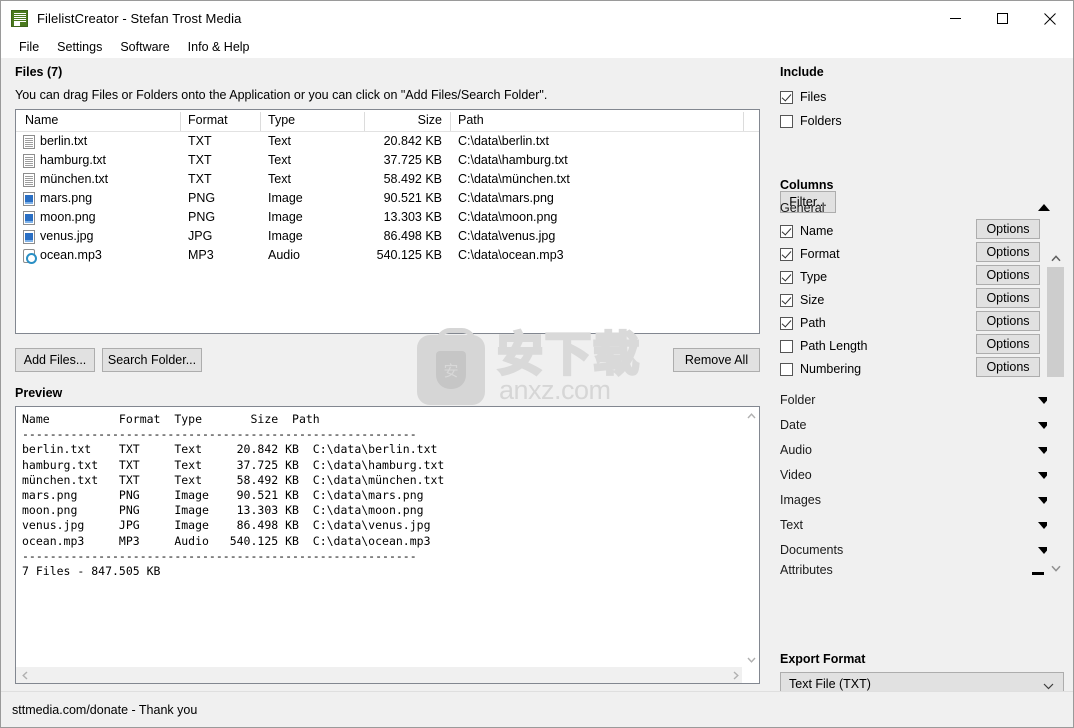 The width and height of the screenshot is (1074, 728). I want to click on menu-settings: Settings, so click(79, 47).